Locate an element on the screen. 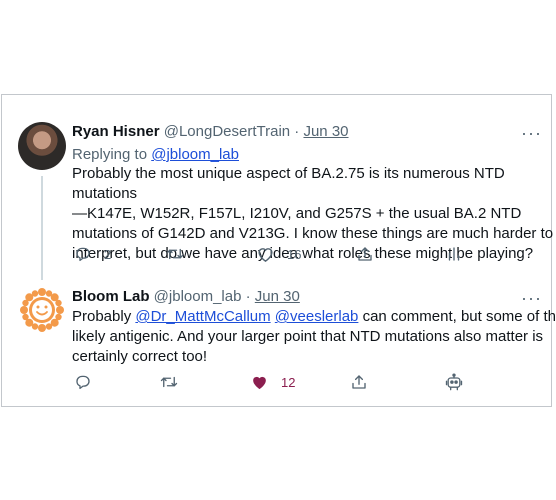  tweet1-reply-count: 2 is located at coordinates (108, 254).